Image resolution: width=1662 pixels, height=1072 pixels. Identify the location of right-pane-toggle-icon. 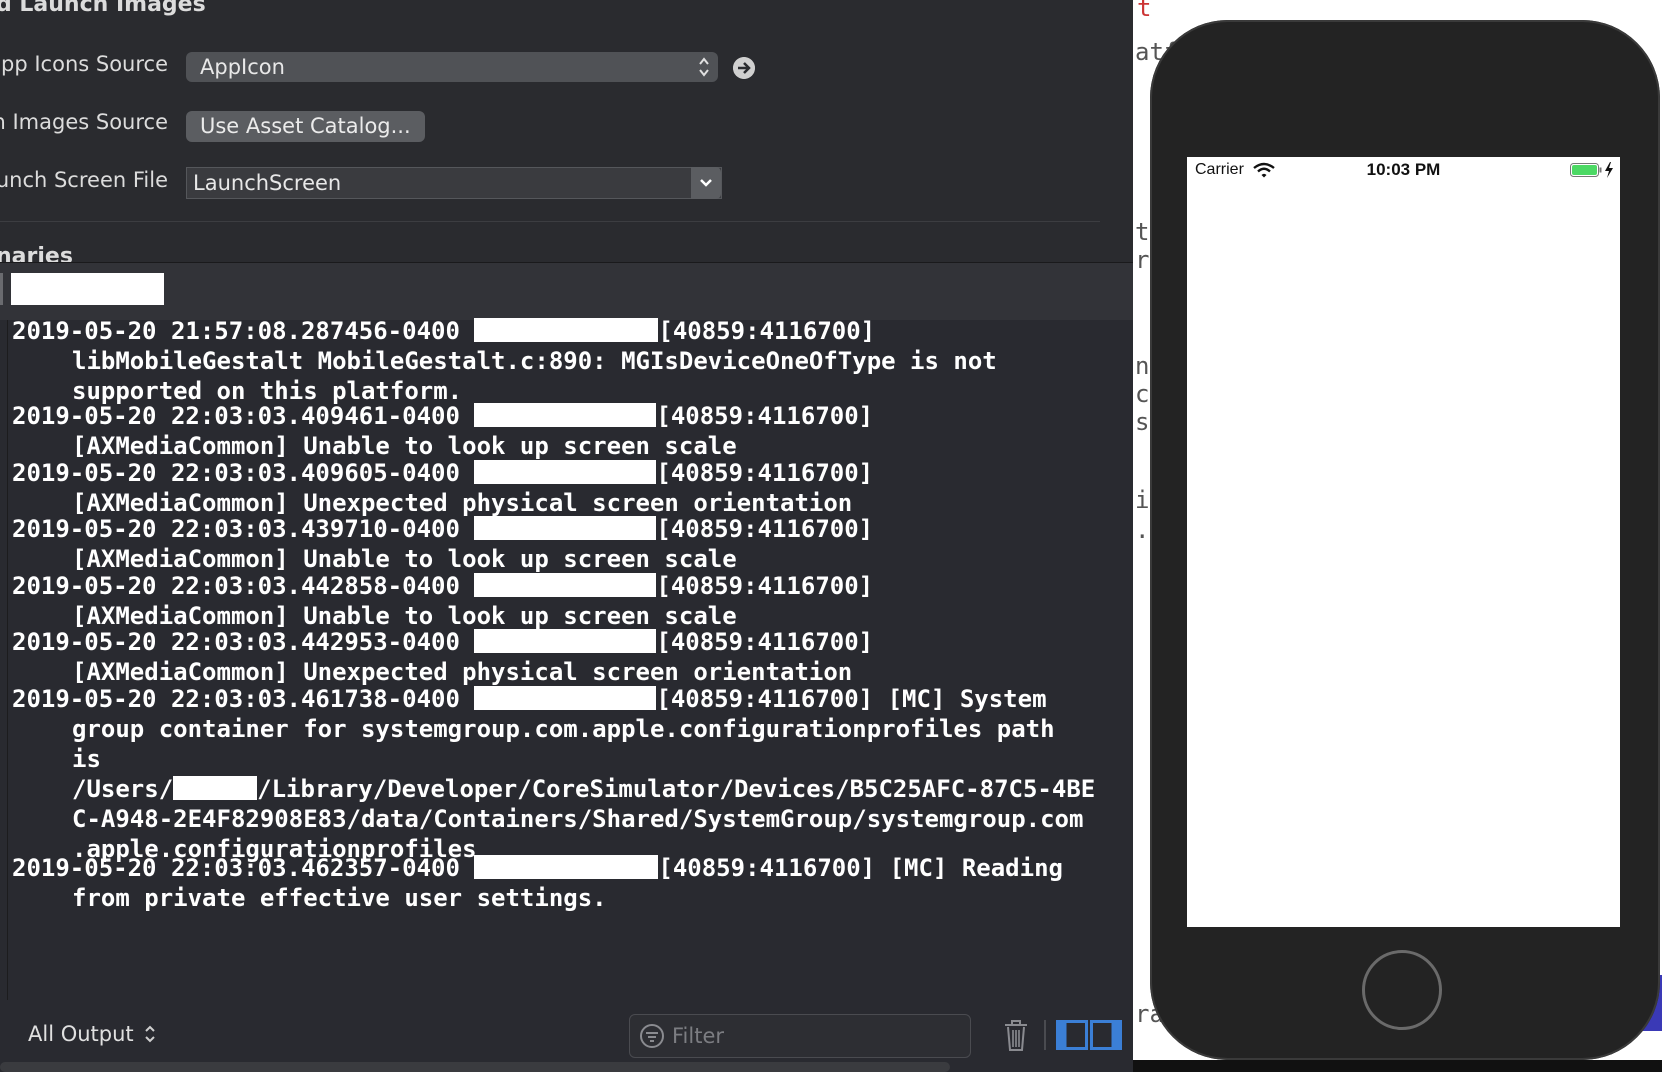
(1106, 1035).